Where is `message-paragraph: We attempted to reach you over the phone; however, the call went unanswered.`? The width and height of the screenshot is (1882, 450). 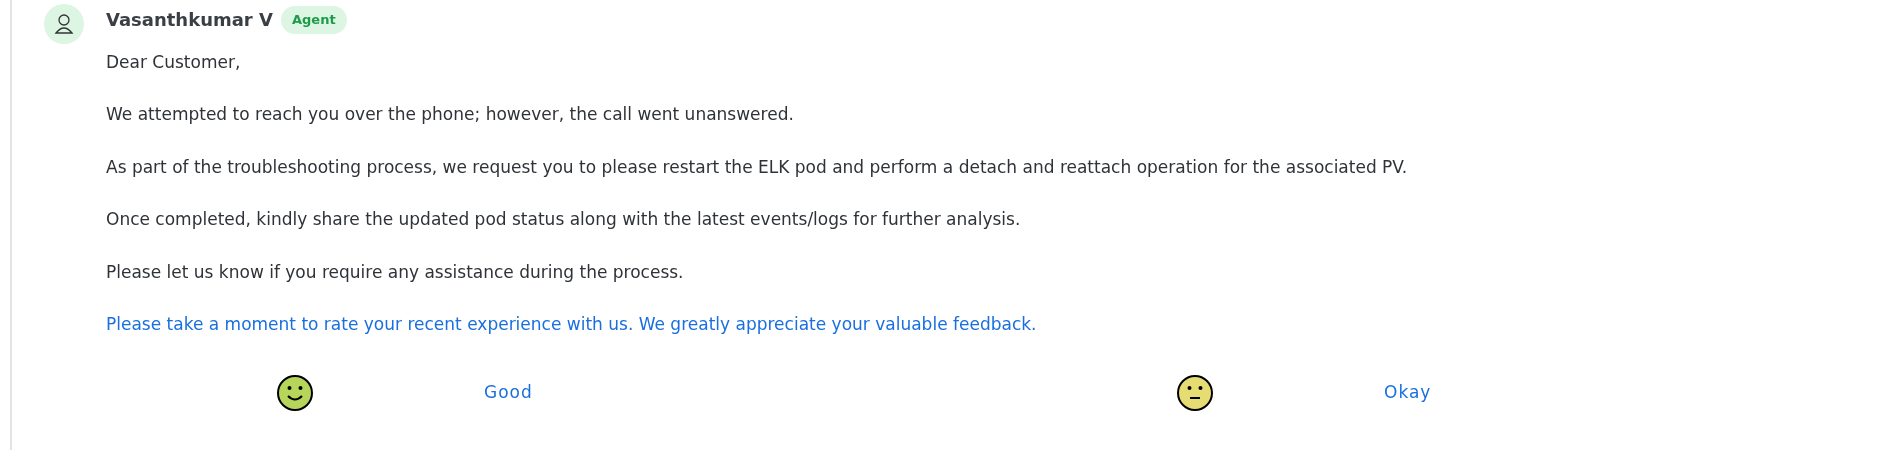 message-paragraph: We attempted to reach you over the phone; however, the call went unanswered. is located at coordinates (450, 114).